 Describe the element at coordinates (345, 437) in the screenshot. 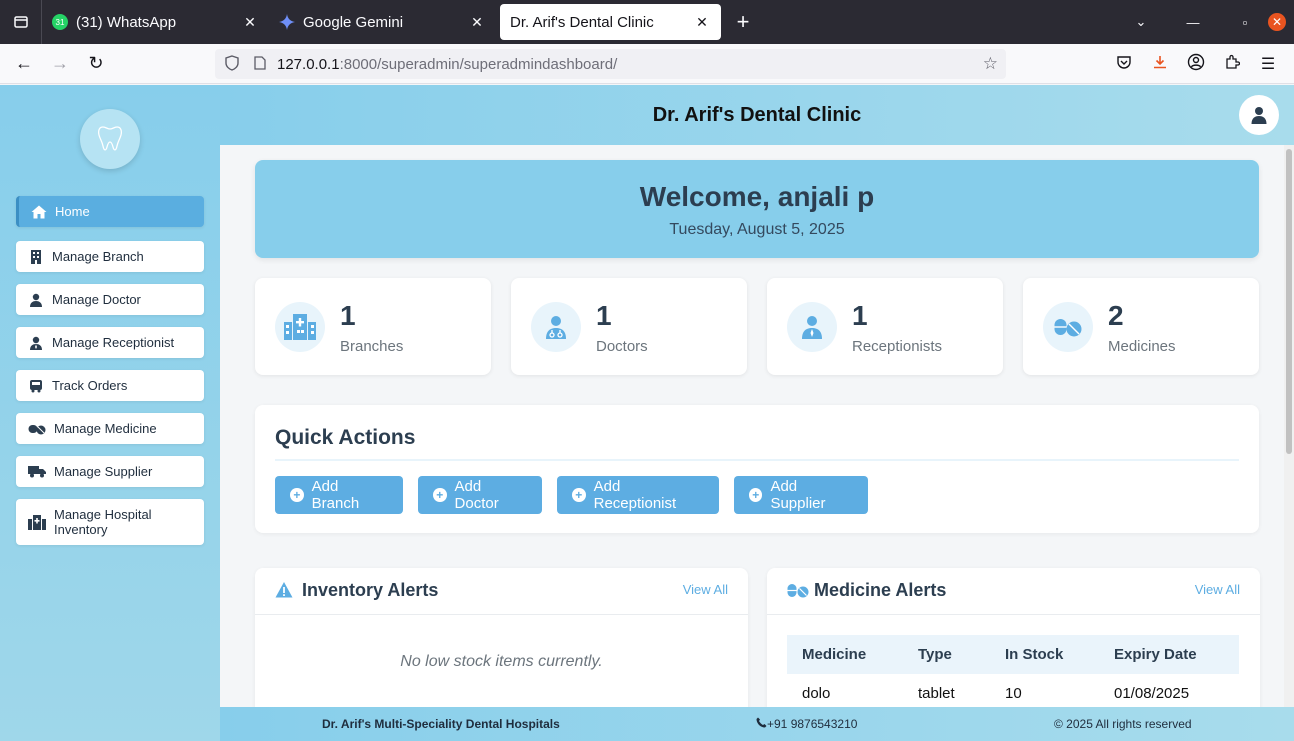

I see `quick-actions-title: Quick Actions` at that location.